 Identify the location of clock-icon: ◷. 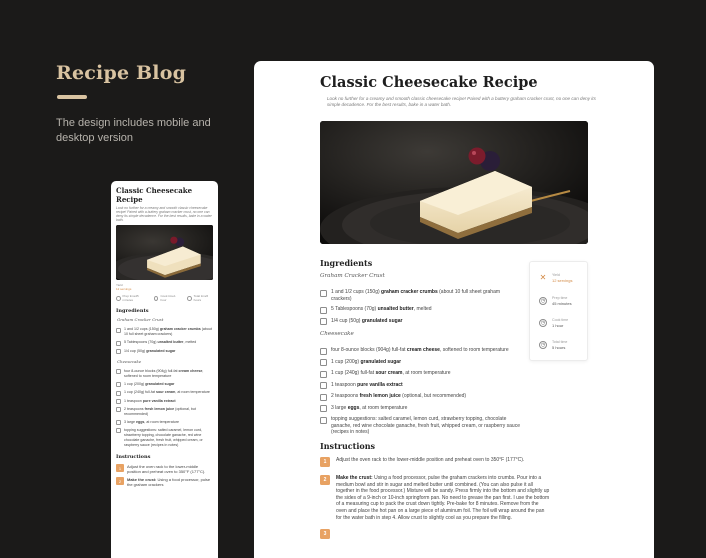
(543, 344).